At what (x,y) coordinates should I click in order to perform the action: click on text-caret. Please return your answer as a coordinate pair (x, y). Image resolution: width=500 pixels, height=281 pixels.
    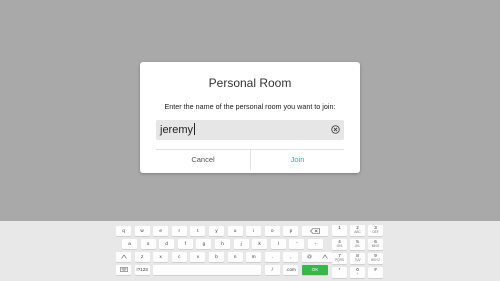
    Looking at the image, I should click on (195, 129).